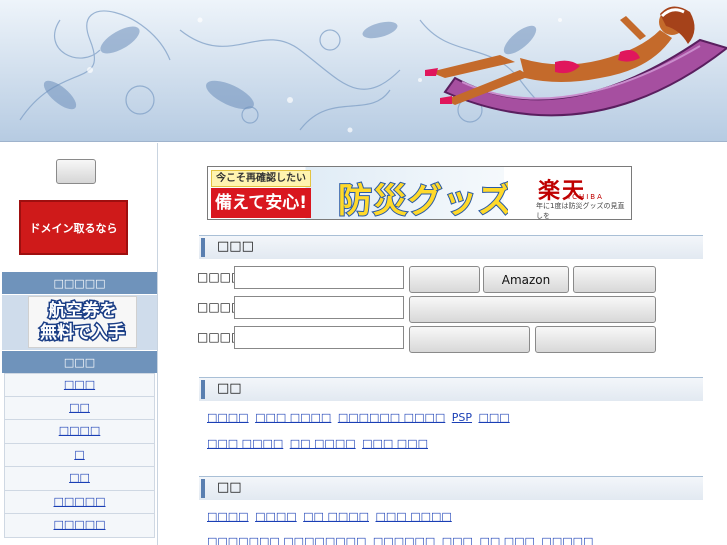 The width and height of the screenshot is (727, 545). I want to click on sidebar-nav-item: □, so click(79, 455).